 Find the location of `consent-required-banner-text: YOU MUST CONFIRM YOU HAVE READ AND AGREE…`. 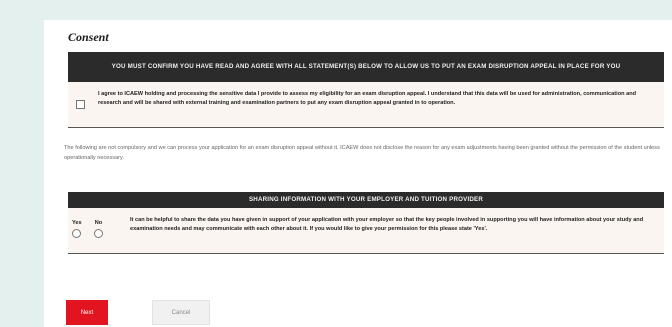

consent-required-banner-text: YOU MUST CONFIRM YOU HAVE READ AND AGREE… is located at coordinates (366, 67).